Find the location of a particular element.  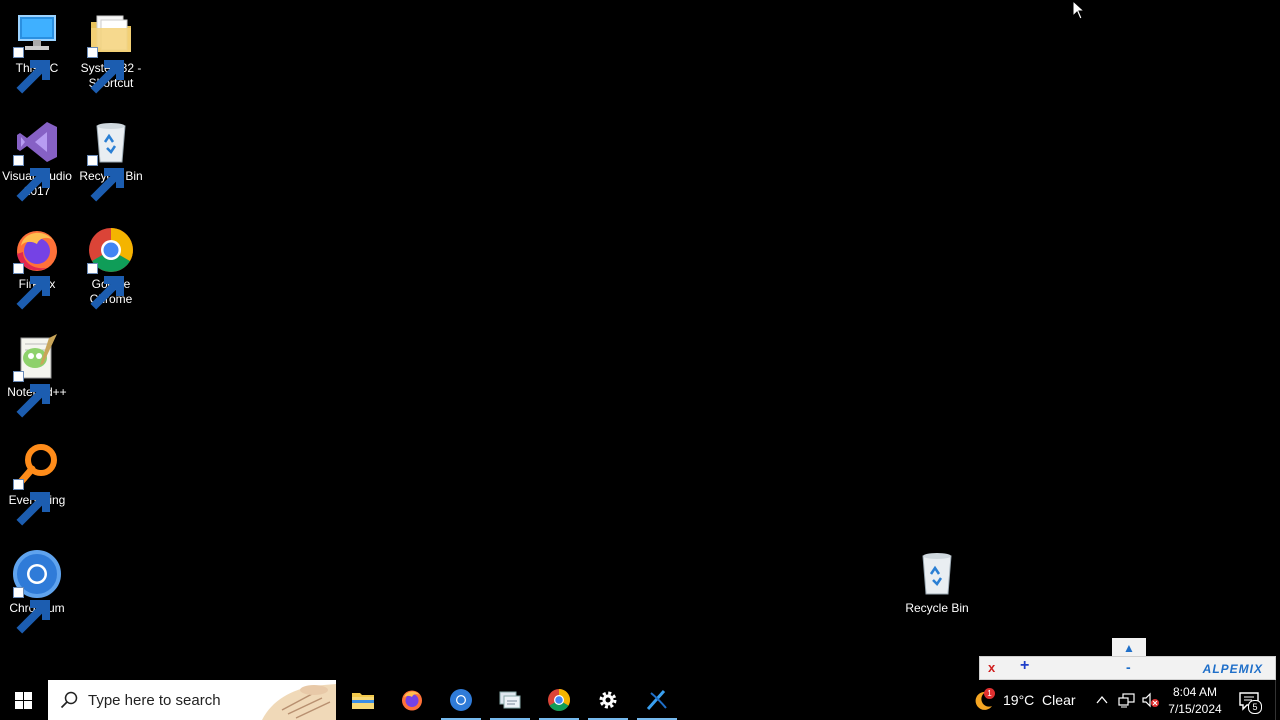

desktop-icon-firefox: Firefox is located at coordinates (37, 268).